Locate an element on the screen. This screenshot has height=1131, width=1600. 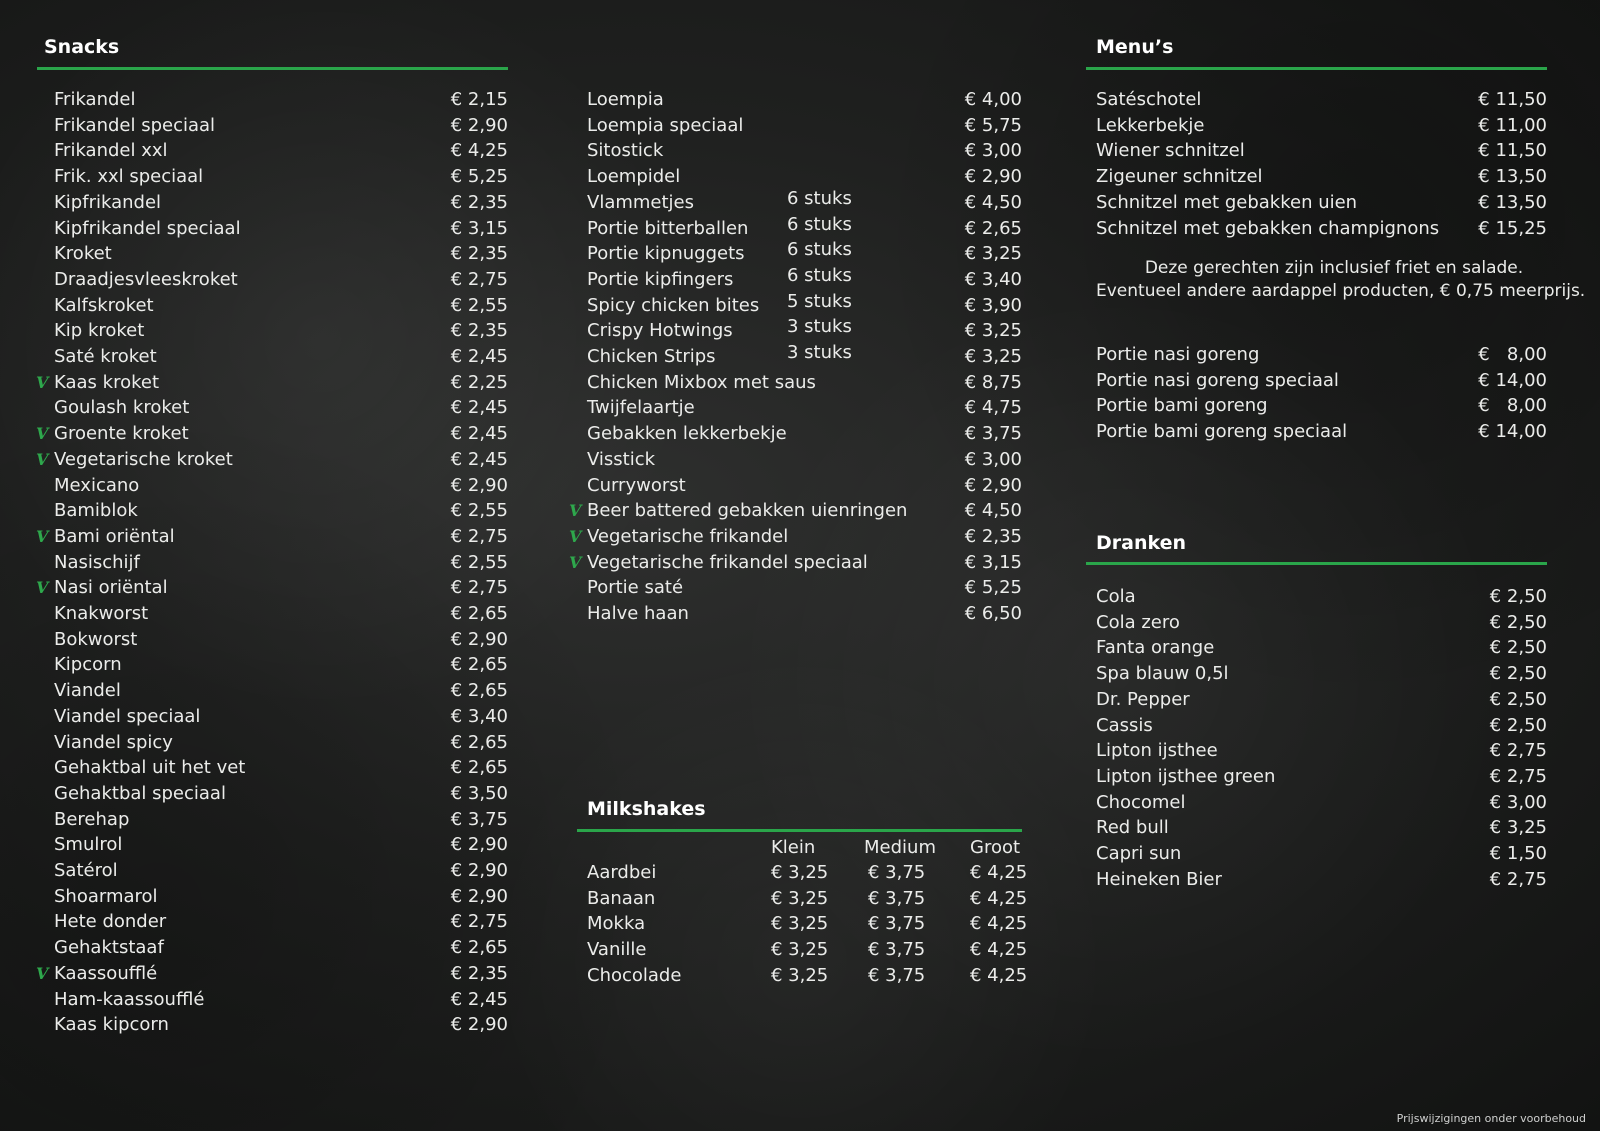
item-name: Vegetarische frikandel speciaal is located at coordinates (727, 562).